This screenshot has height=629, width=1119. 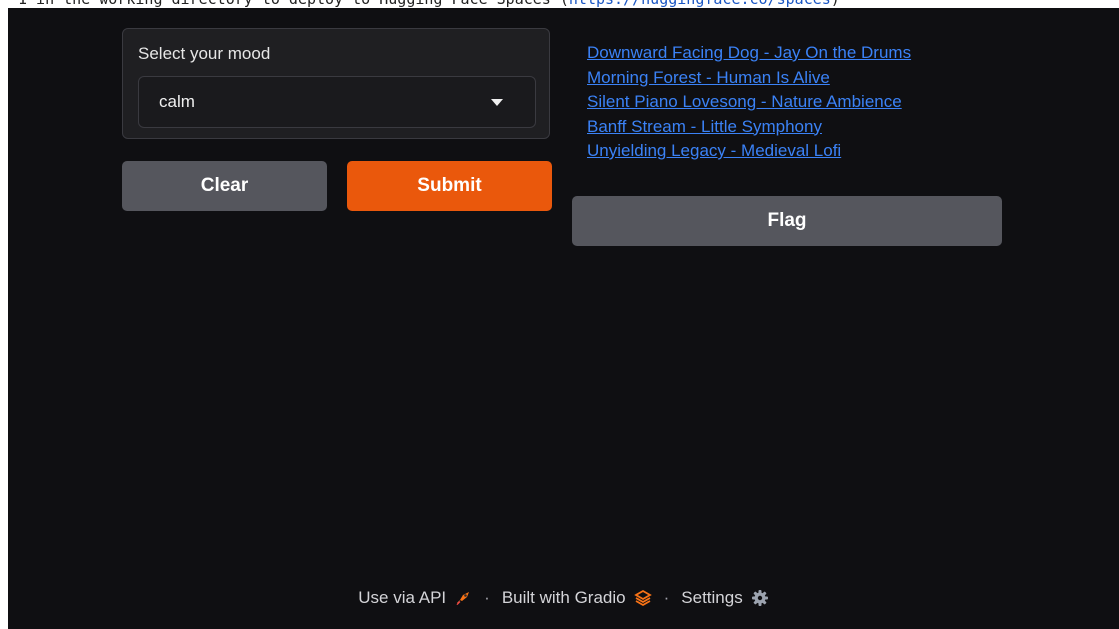 I want to click on playlist-link: Silent Piano Lovesong - Nature Ambience, so click(x=749, y=102).